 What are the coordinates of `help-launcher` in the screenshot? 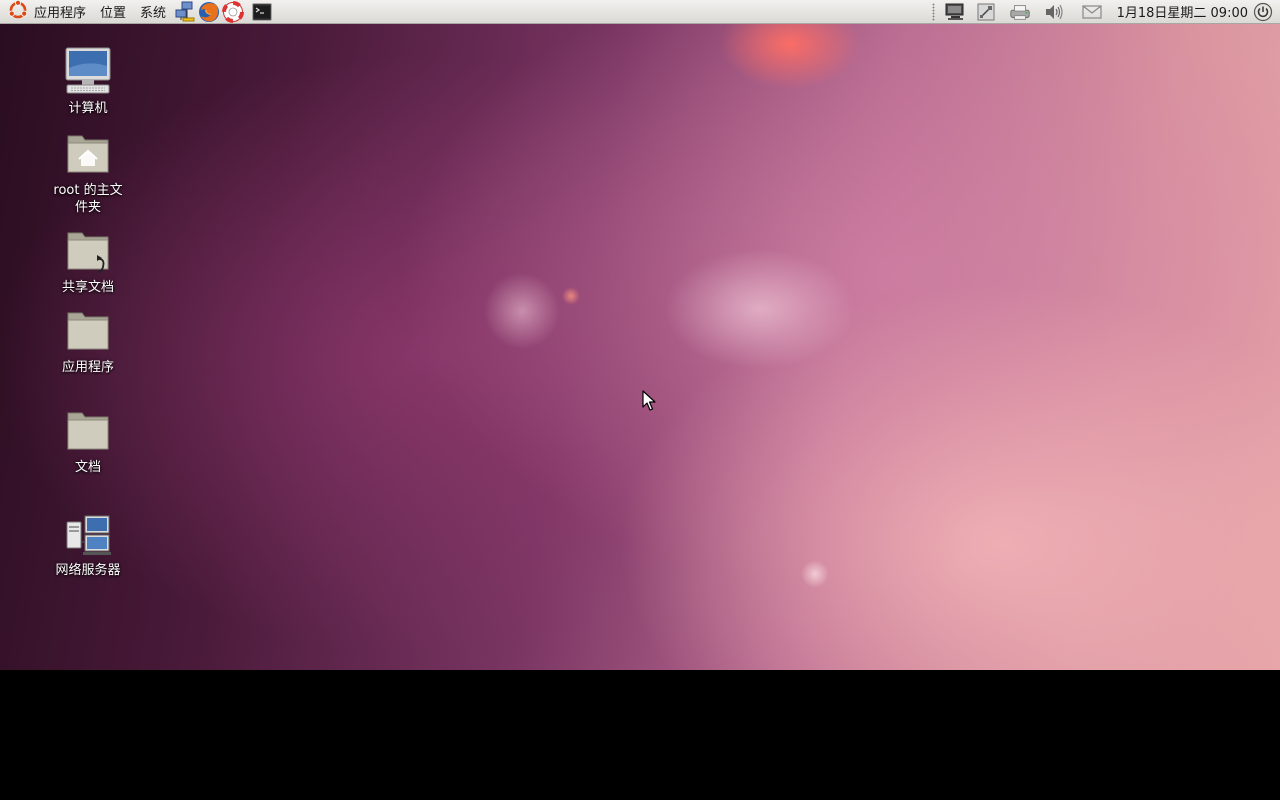 It's located at (233, 11).